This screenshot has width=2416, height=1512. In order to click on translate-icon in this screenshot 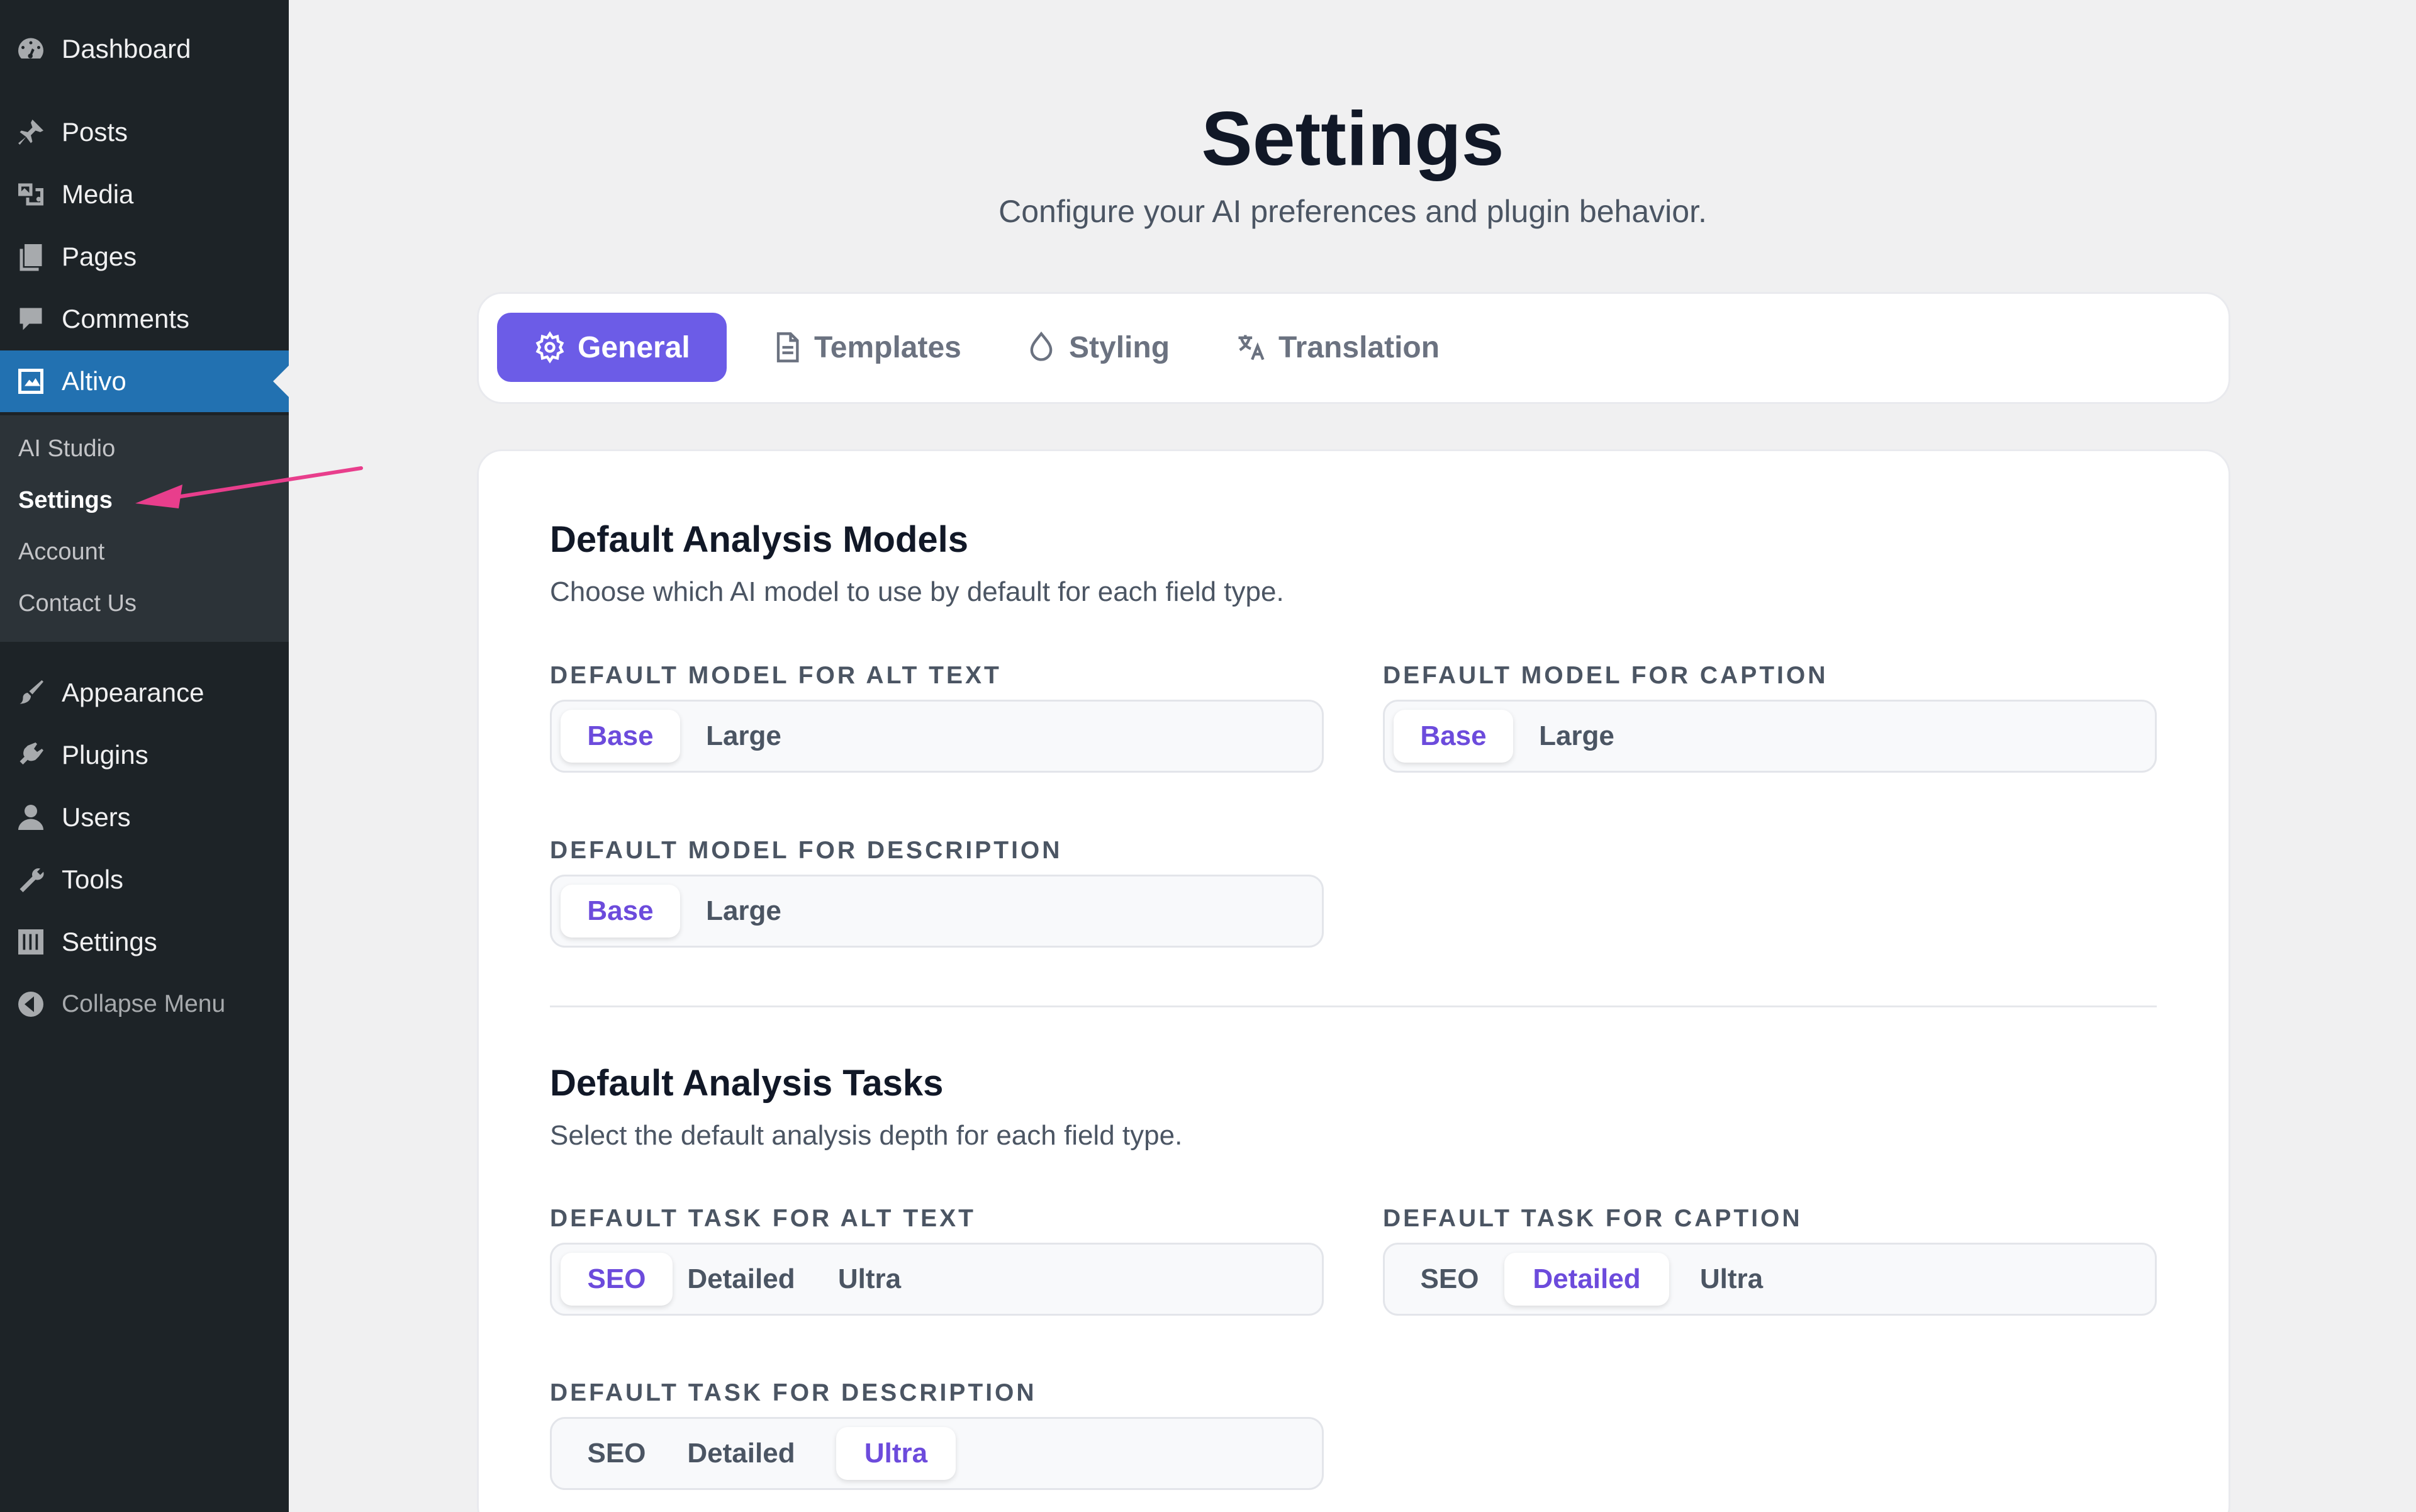, I will do `click(1250, 347)`.